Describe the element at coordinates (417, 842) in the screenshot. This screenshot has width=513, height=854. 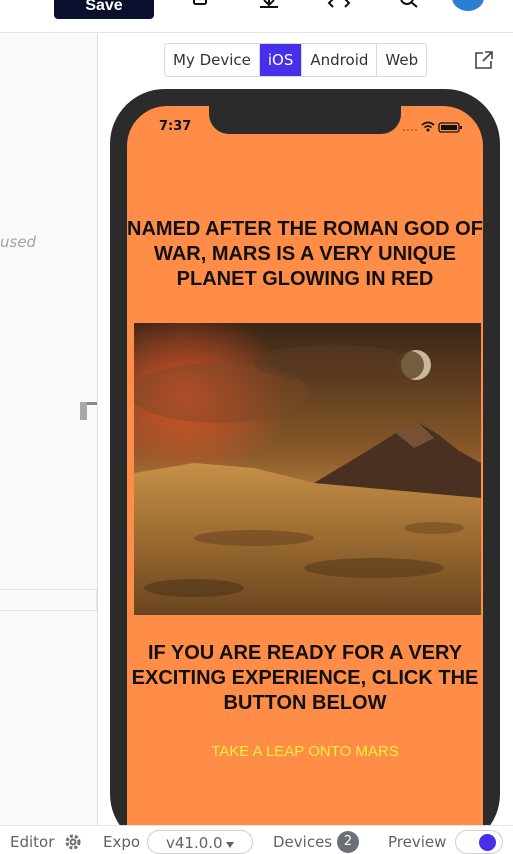
I see `preview-label: Preview` at that location.